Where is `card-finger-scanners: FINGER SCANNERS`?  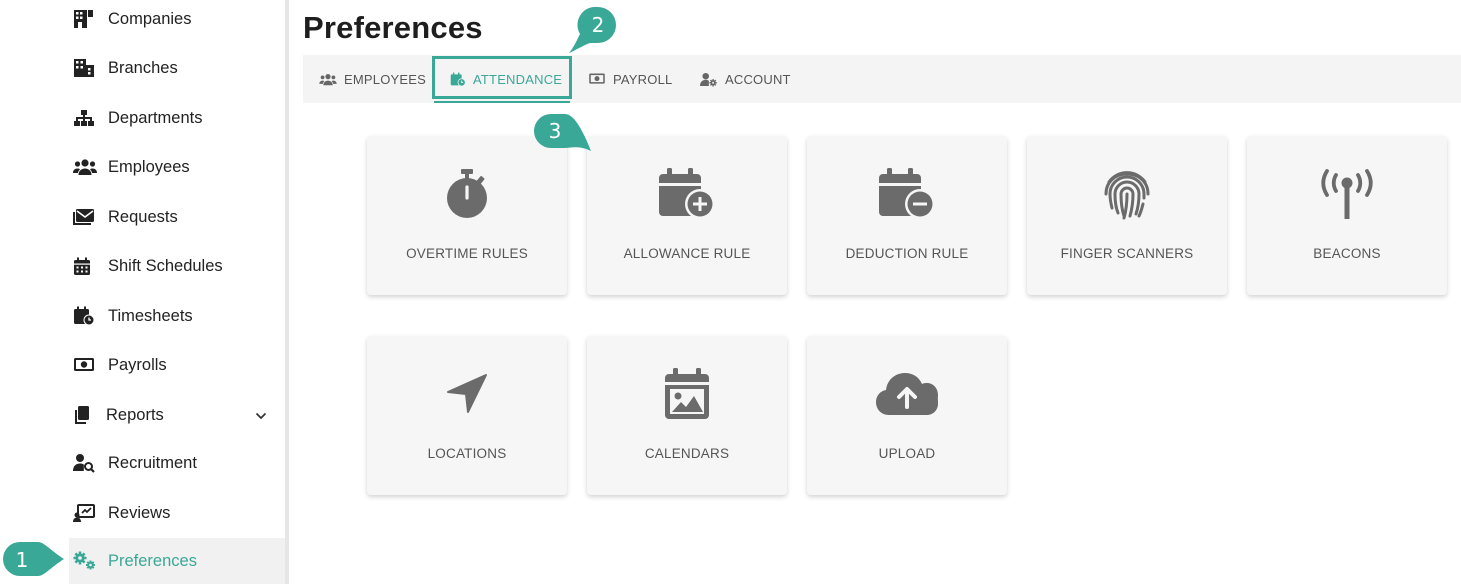
card-finger-scanners: FINGER SCANNERS is located at coordinates (1127, 215).